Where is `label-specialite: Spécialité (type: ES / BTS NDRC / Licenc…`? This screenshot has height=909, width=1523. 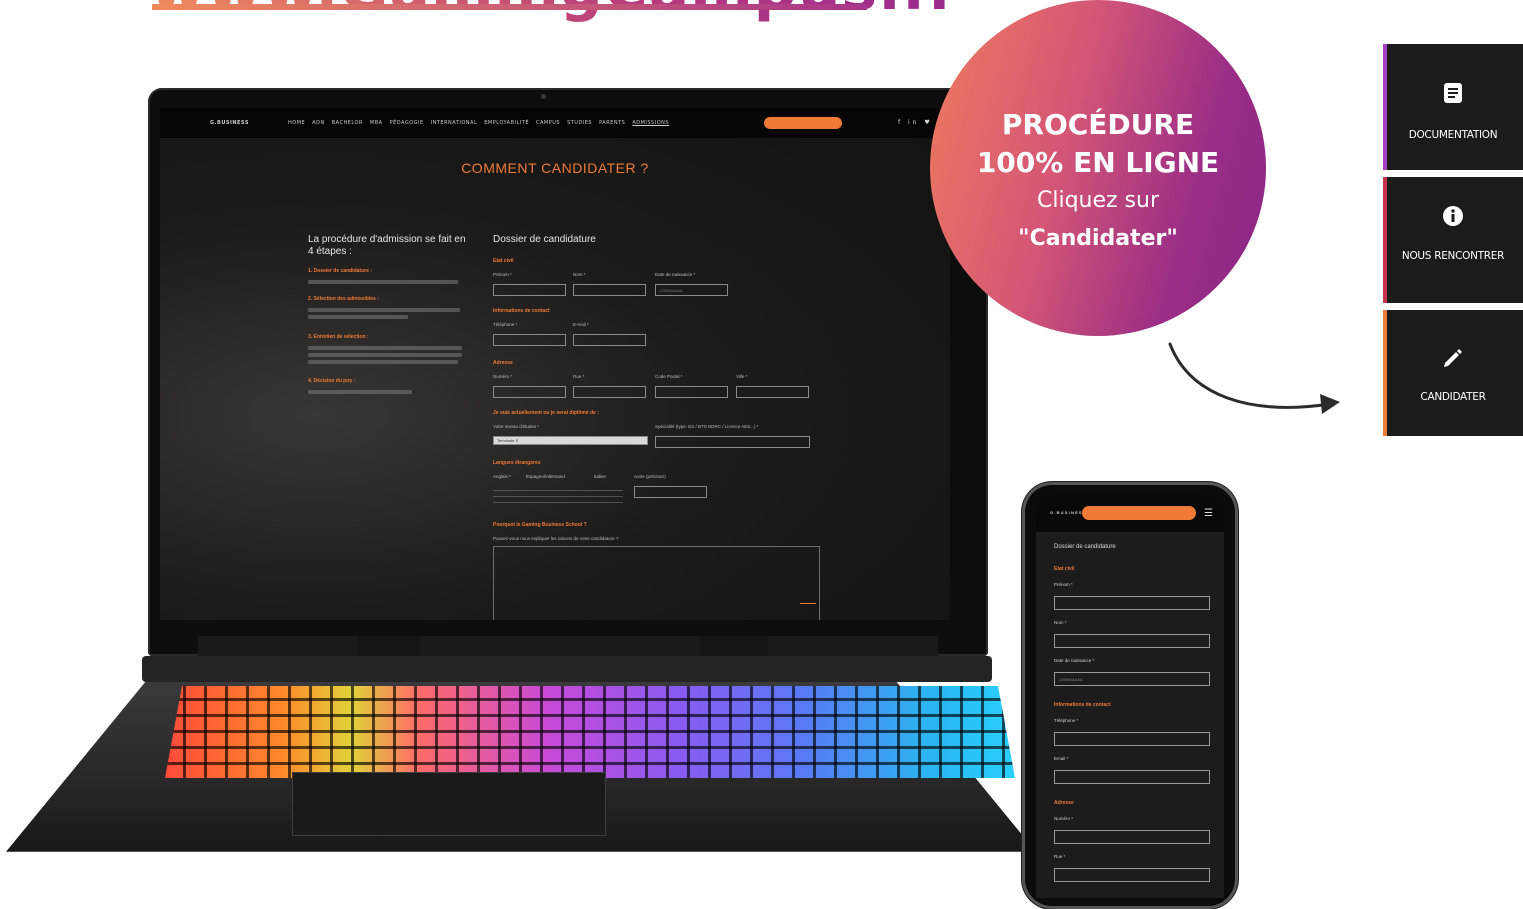
label-specialite: Spécialité (type: ES / BTS NDRC / Licenc… is located at coordinates (707, 426).